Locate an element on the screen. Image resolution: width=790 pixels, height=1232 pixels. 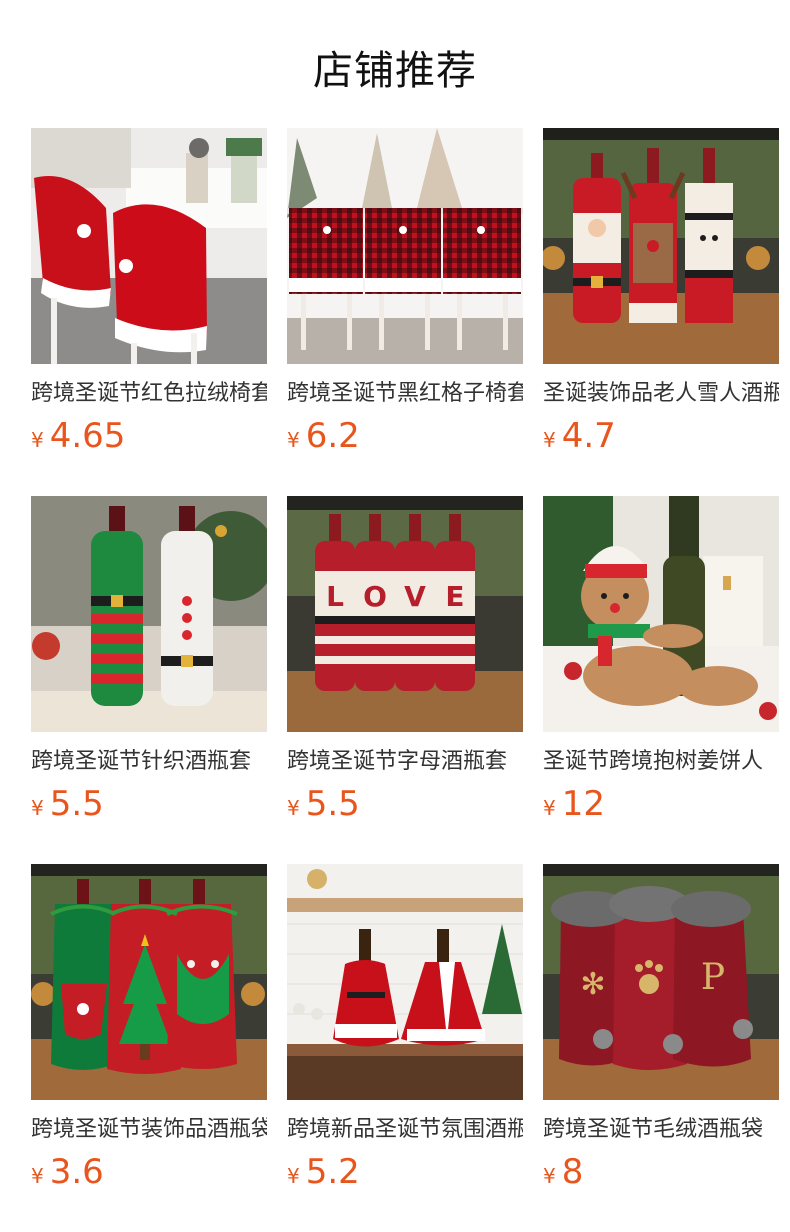
product-card: 跨境圣诞节黑红格子椅套 ¥6.2 is located at coordinates (405, 312).